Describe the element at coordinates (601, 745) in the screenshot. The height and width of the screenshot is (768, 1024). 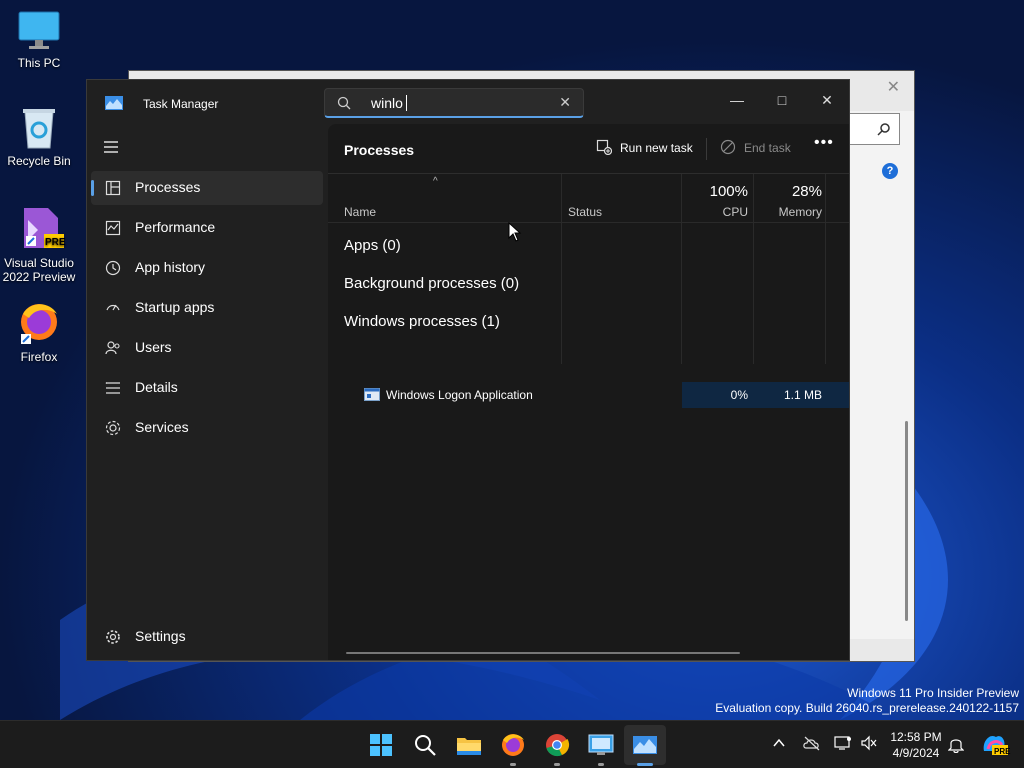
I see `control-panel-icon` at that location.